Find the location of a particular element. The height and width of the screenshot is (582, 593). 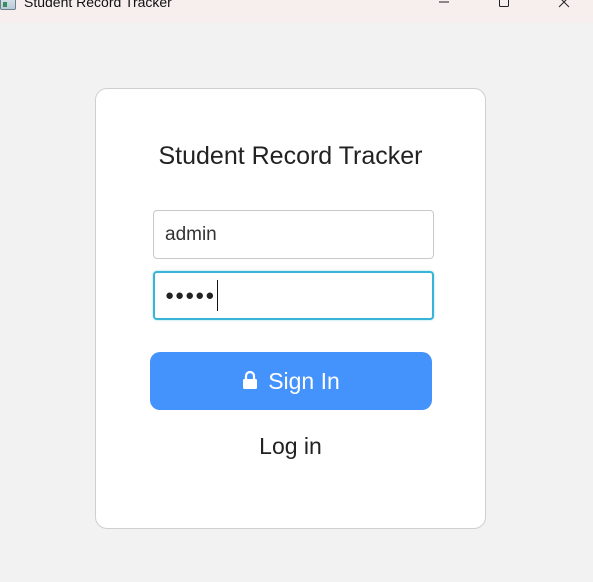

sign-in-button: Sign In is located at coordinates (291, 381).